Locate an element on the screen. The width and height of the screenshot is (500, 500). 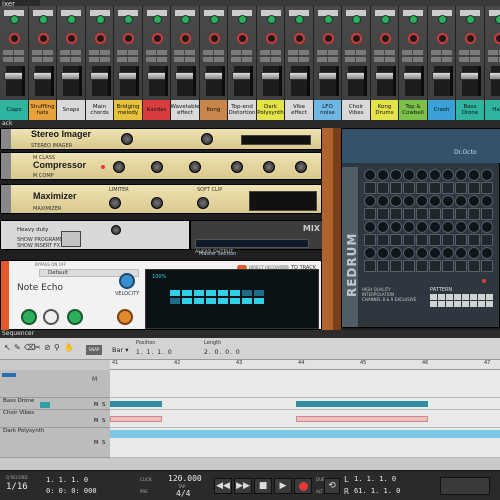
high-quality-label: HIGH QUALITY INTERPOLATION is located at coordinates (392, 292).